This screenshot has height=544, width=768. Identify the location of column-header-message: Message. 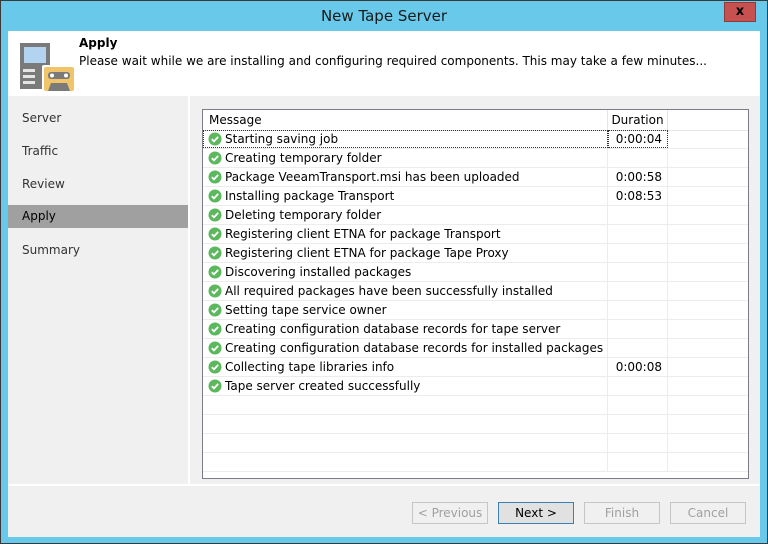
(405, 120).